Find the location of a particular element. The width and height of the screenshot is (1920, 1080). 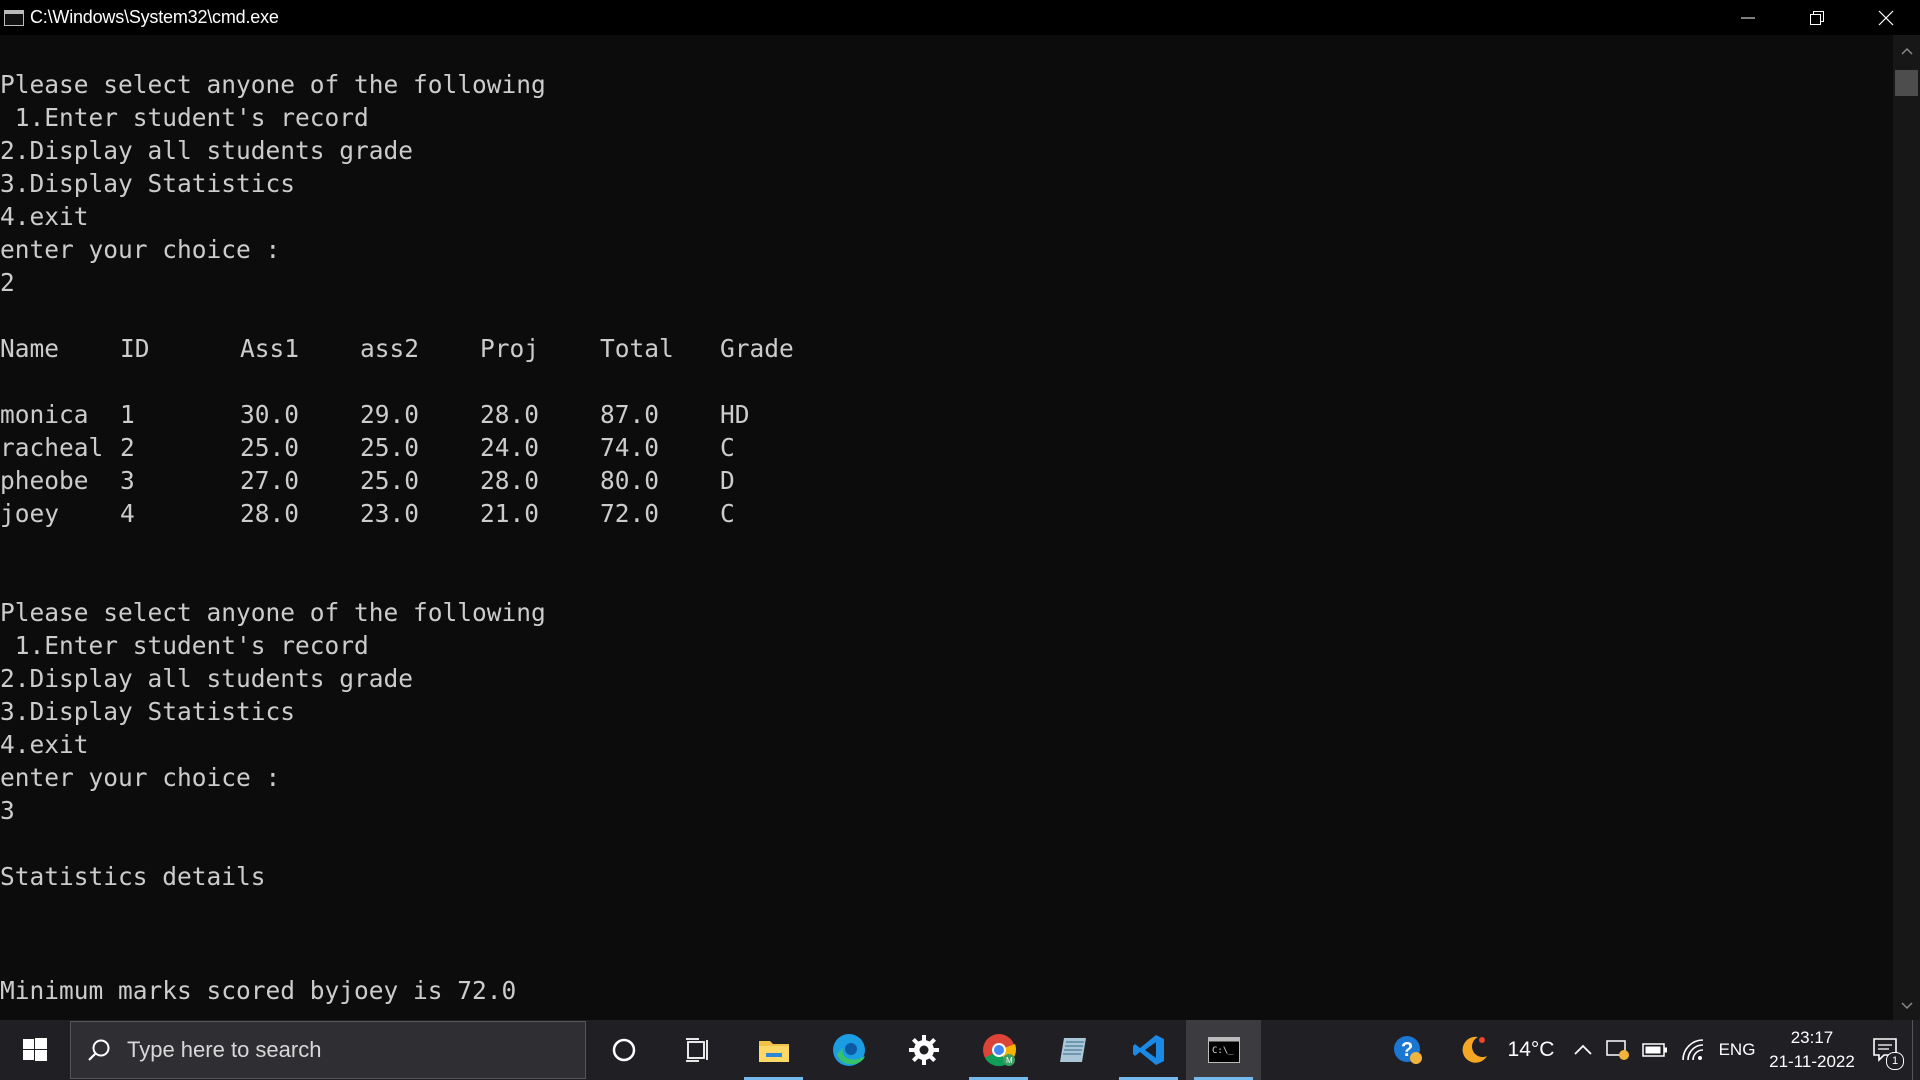

restore-button is located at coordinates (1816, 17).